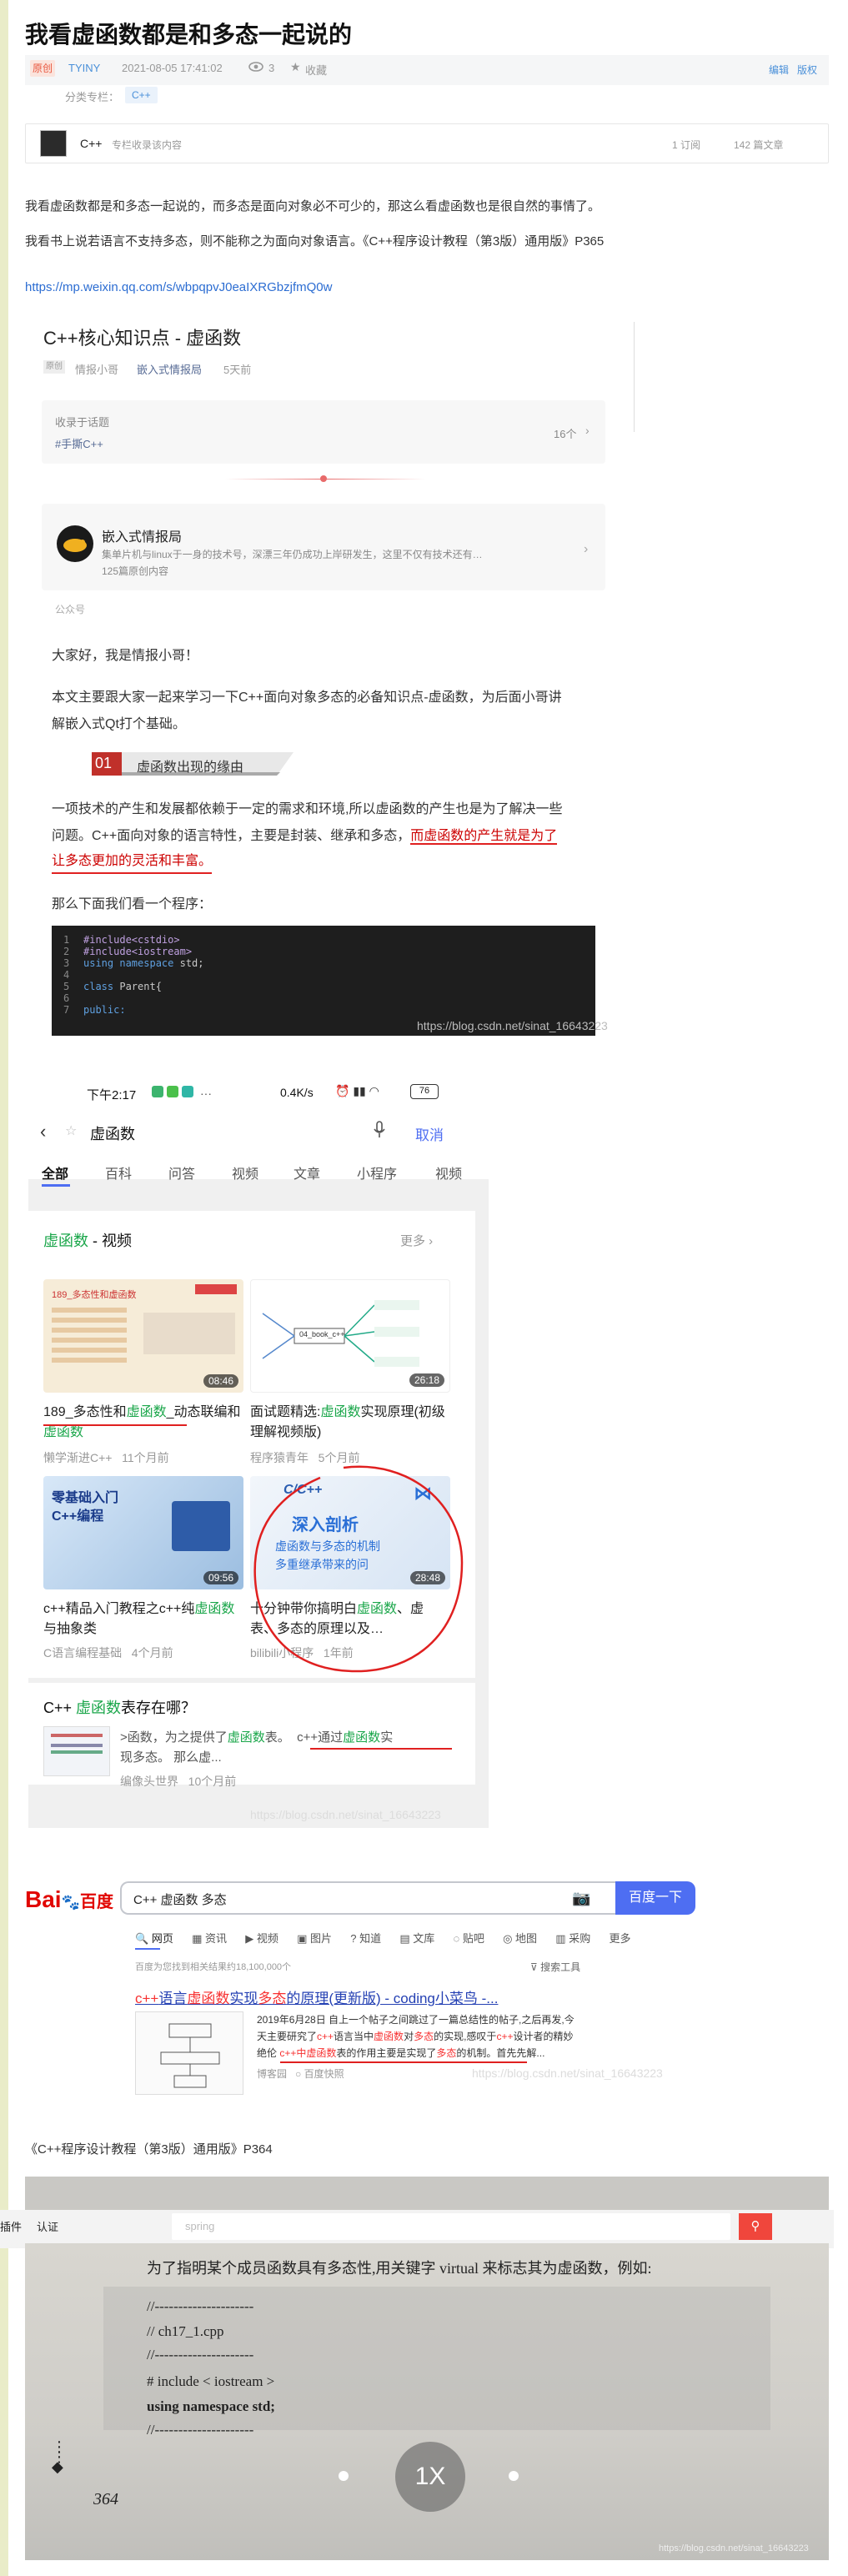 The height and width of the screenshot is (2576, 848). I want to click on tab-wenku: ▤ 文库, so click(416, 1939).